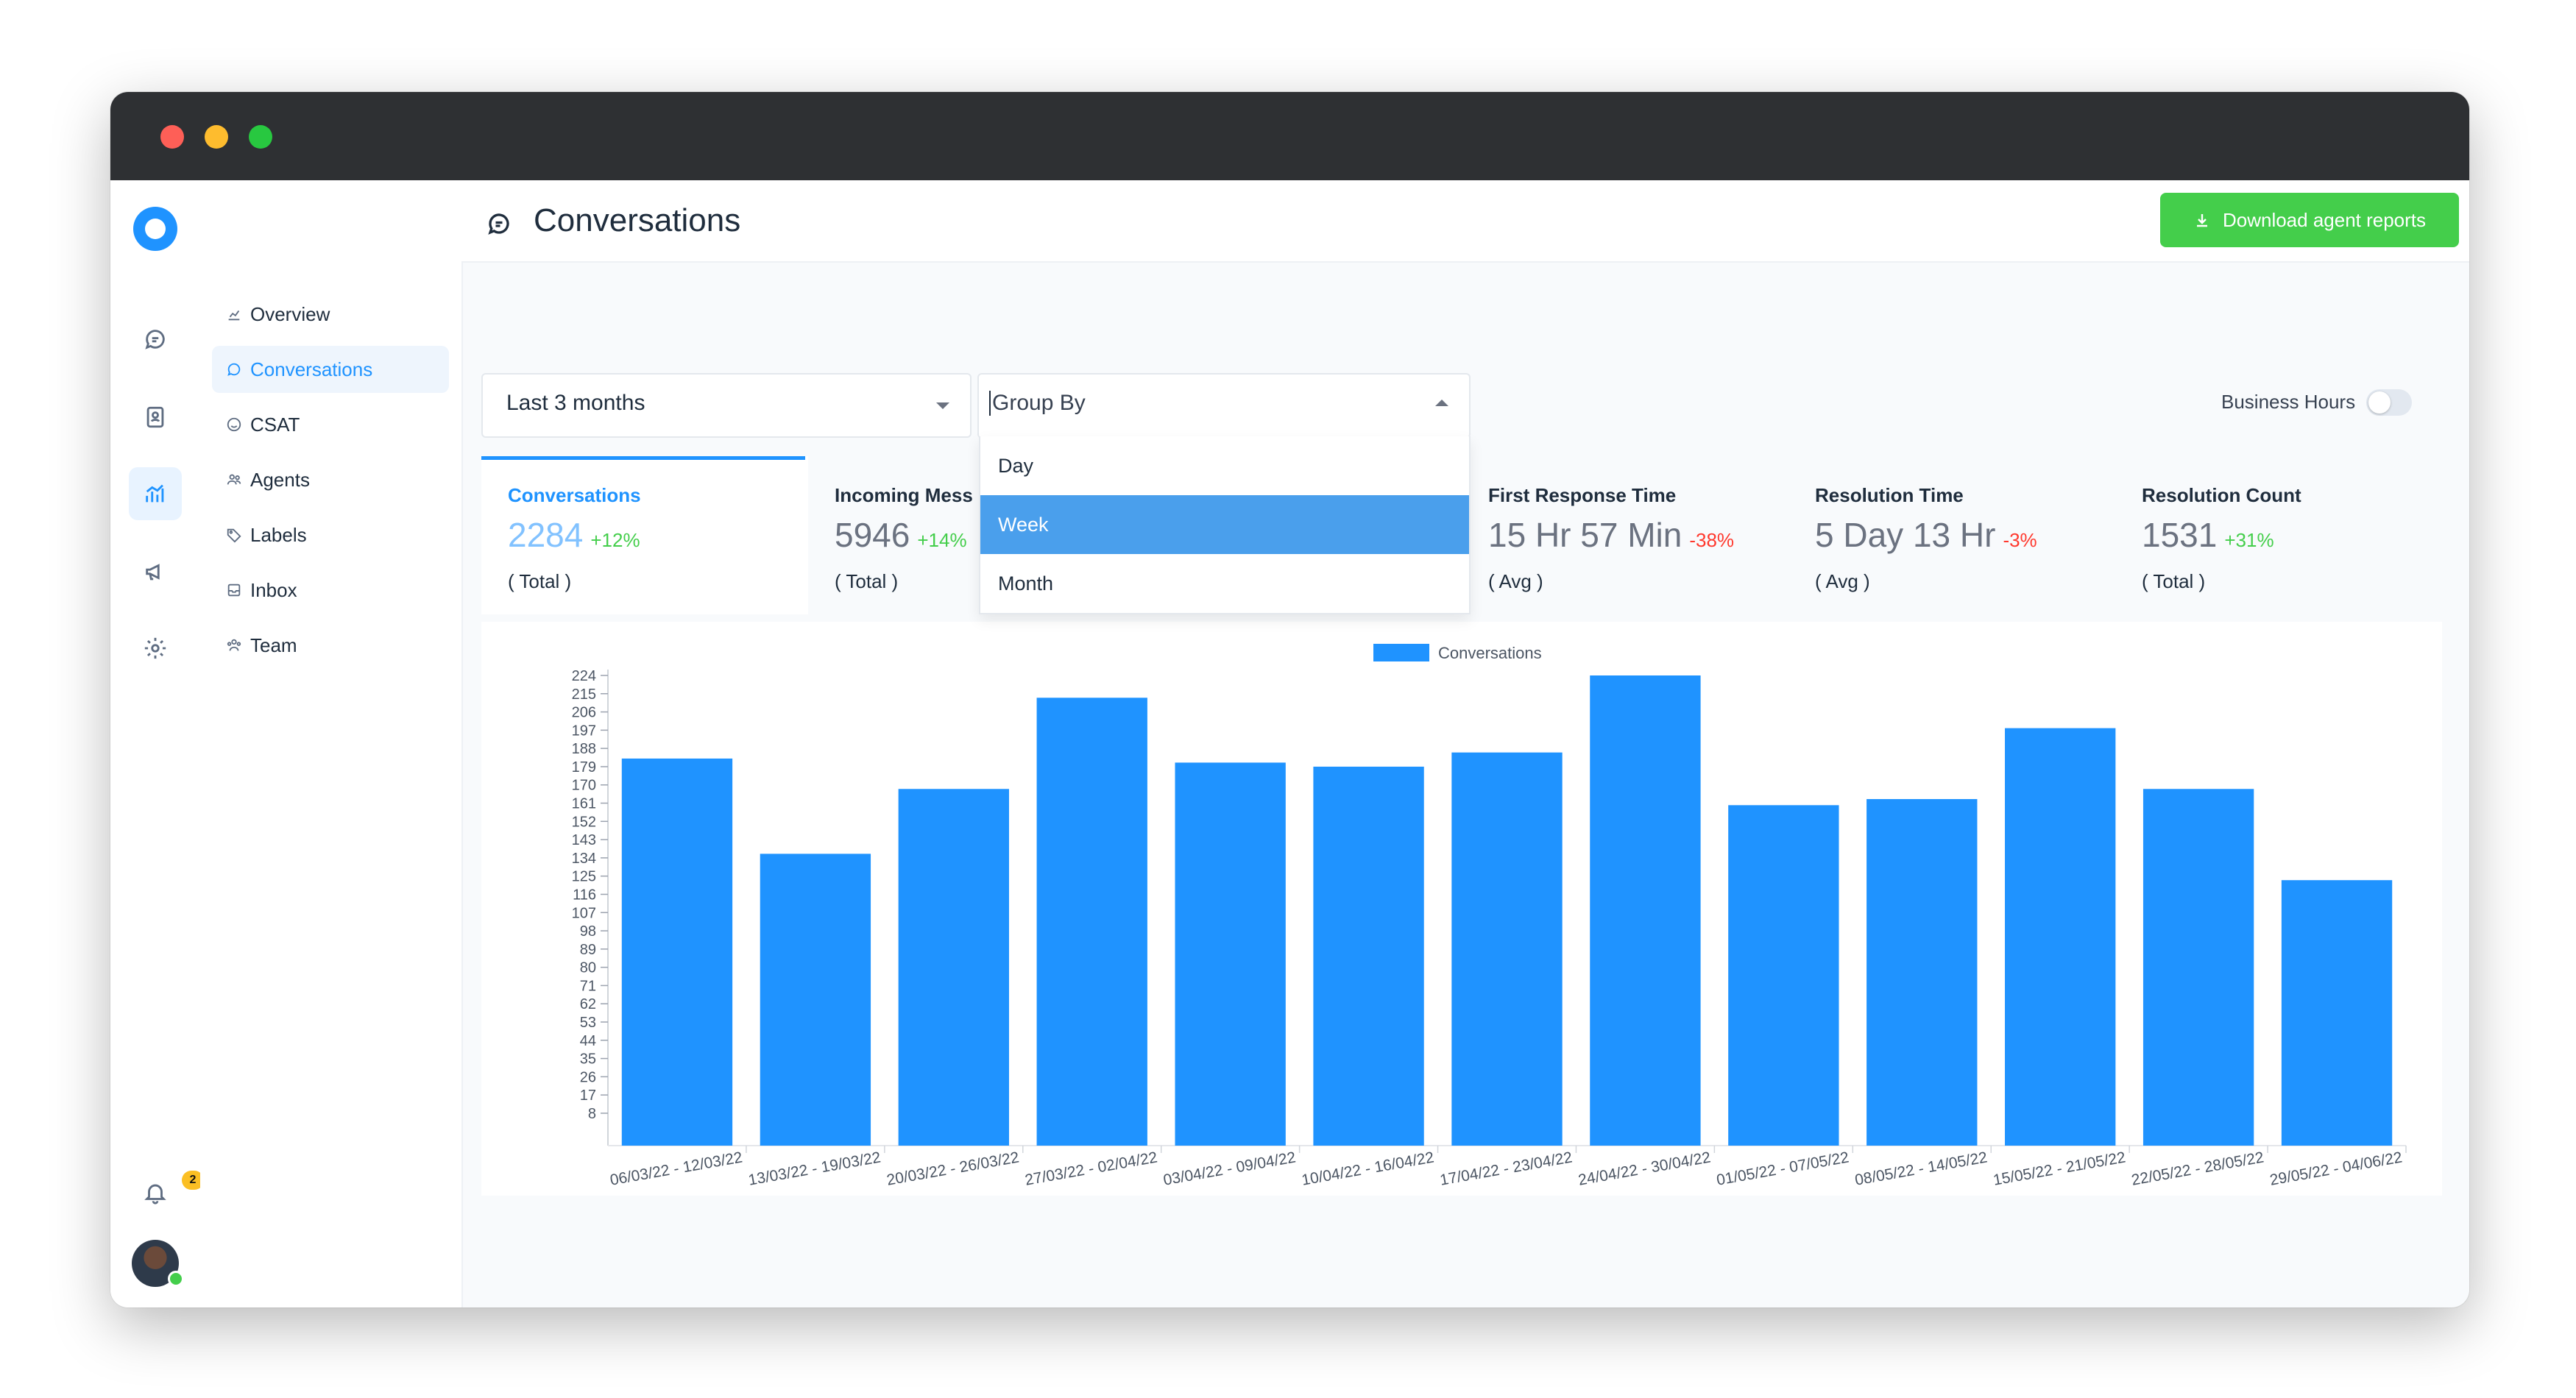 Image resolution: width=2576 pixels, height=1398 pixels. Describe the element at coordinates (2389, 402) in the screenshot. I see `business-hours-toggle` at that location.